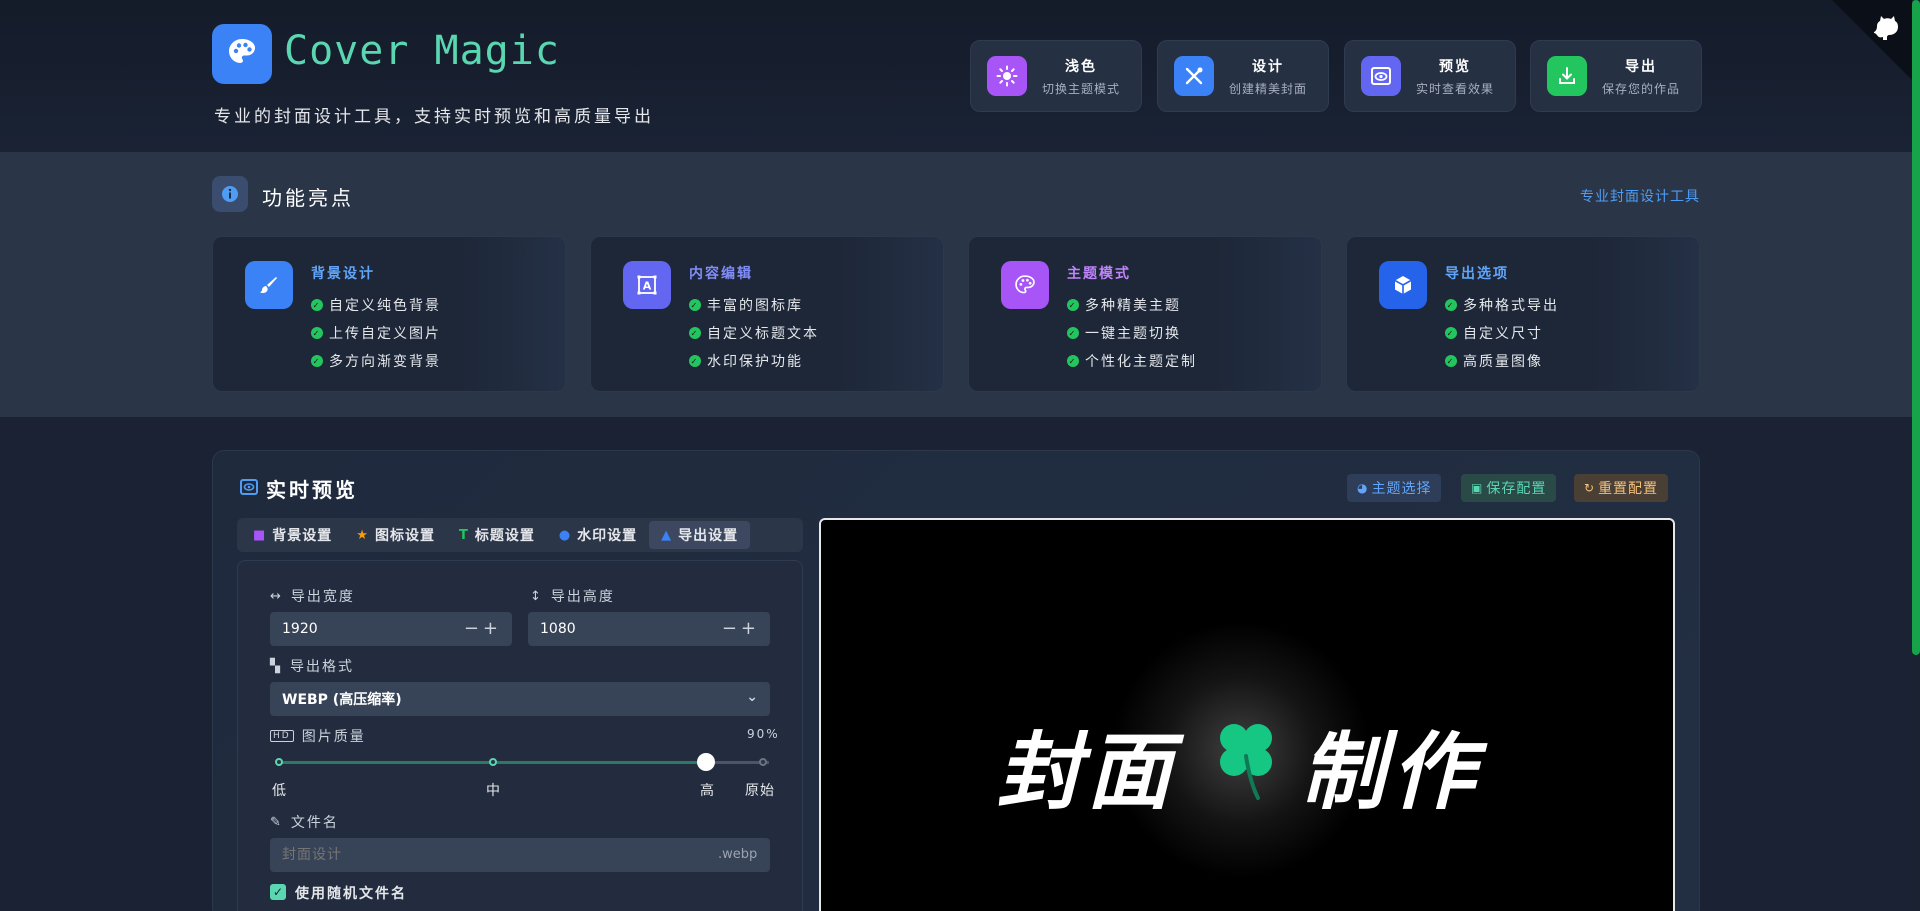  Describe the element at coordinates (1454, 88) in the screenshot. I see `button-desc: 实时查看效果` at that location.